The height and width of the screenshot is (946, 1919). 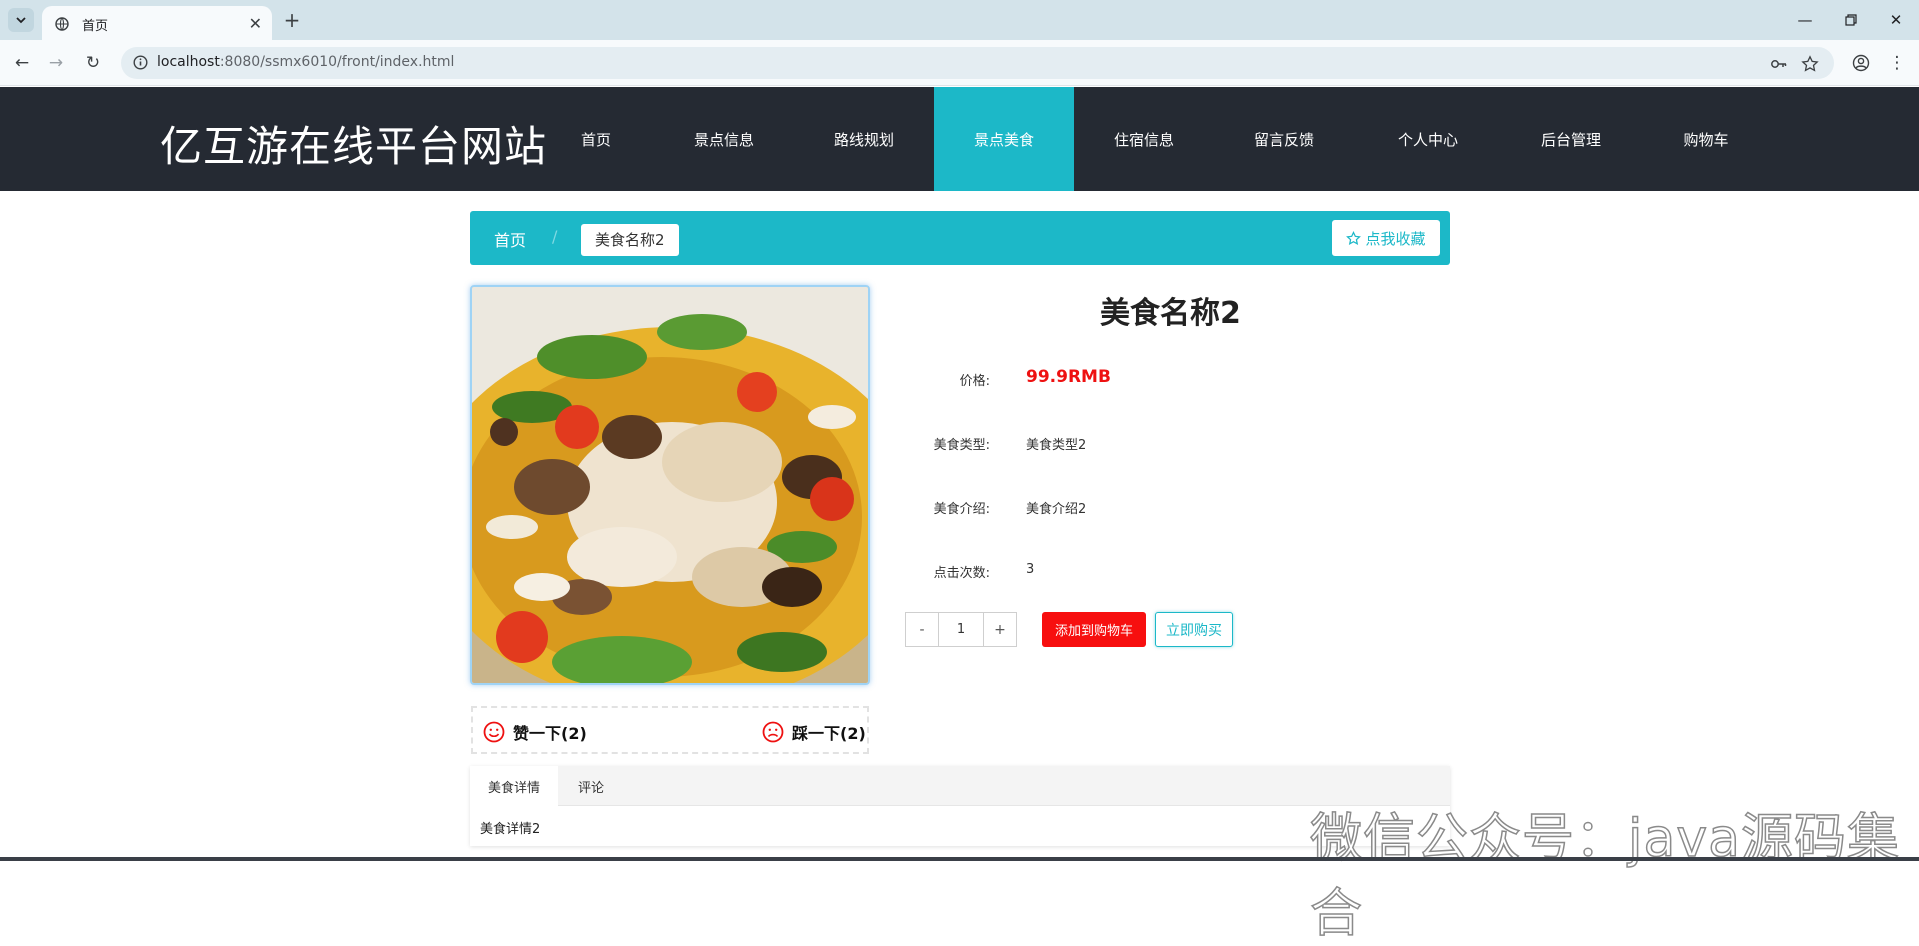 I want to click on new-tab-icon: +, so click(x=292, y=20).